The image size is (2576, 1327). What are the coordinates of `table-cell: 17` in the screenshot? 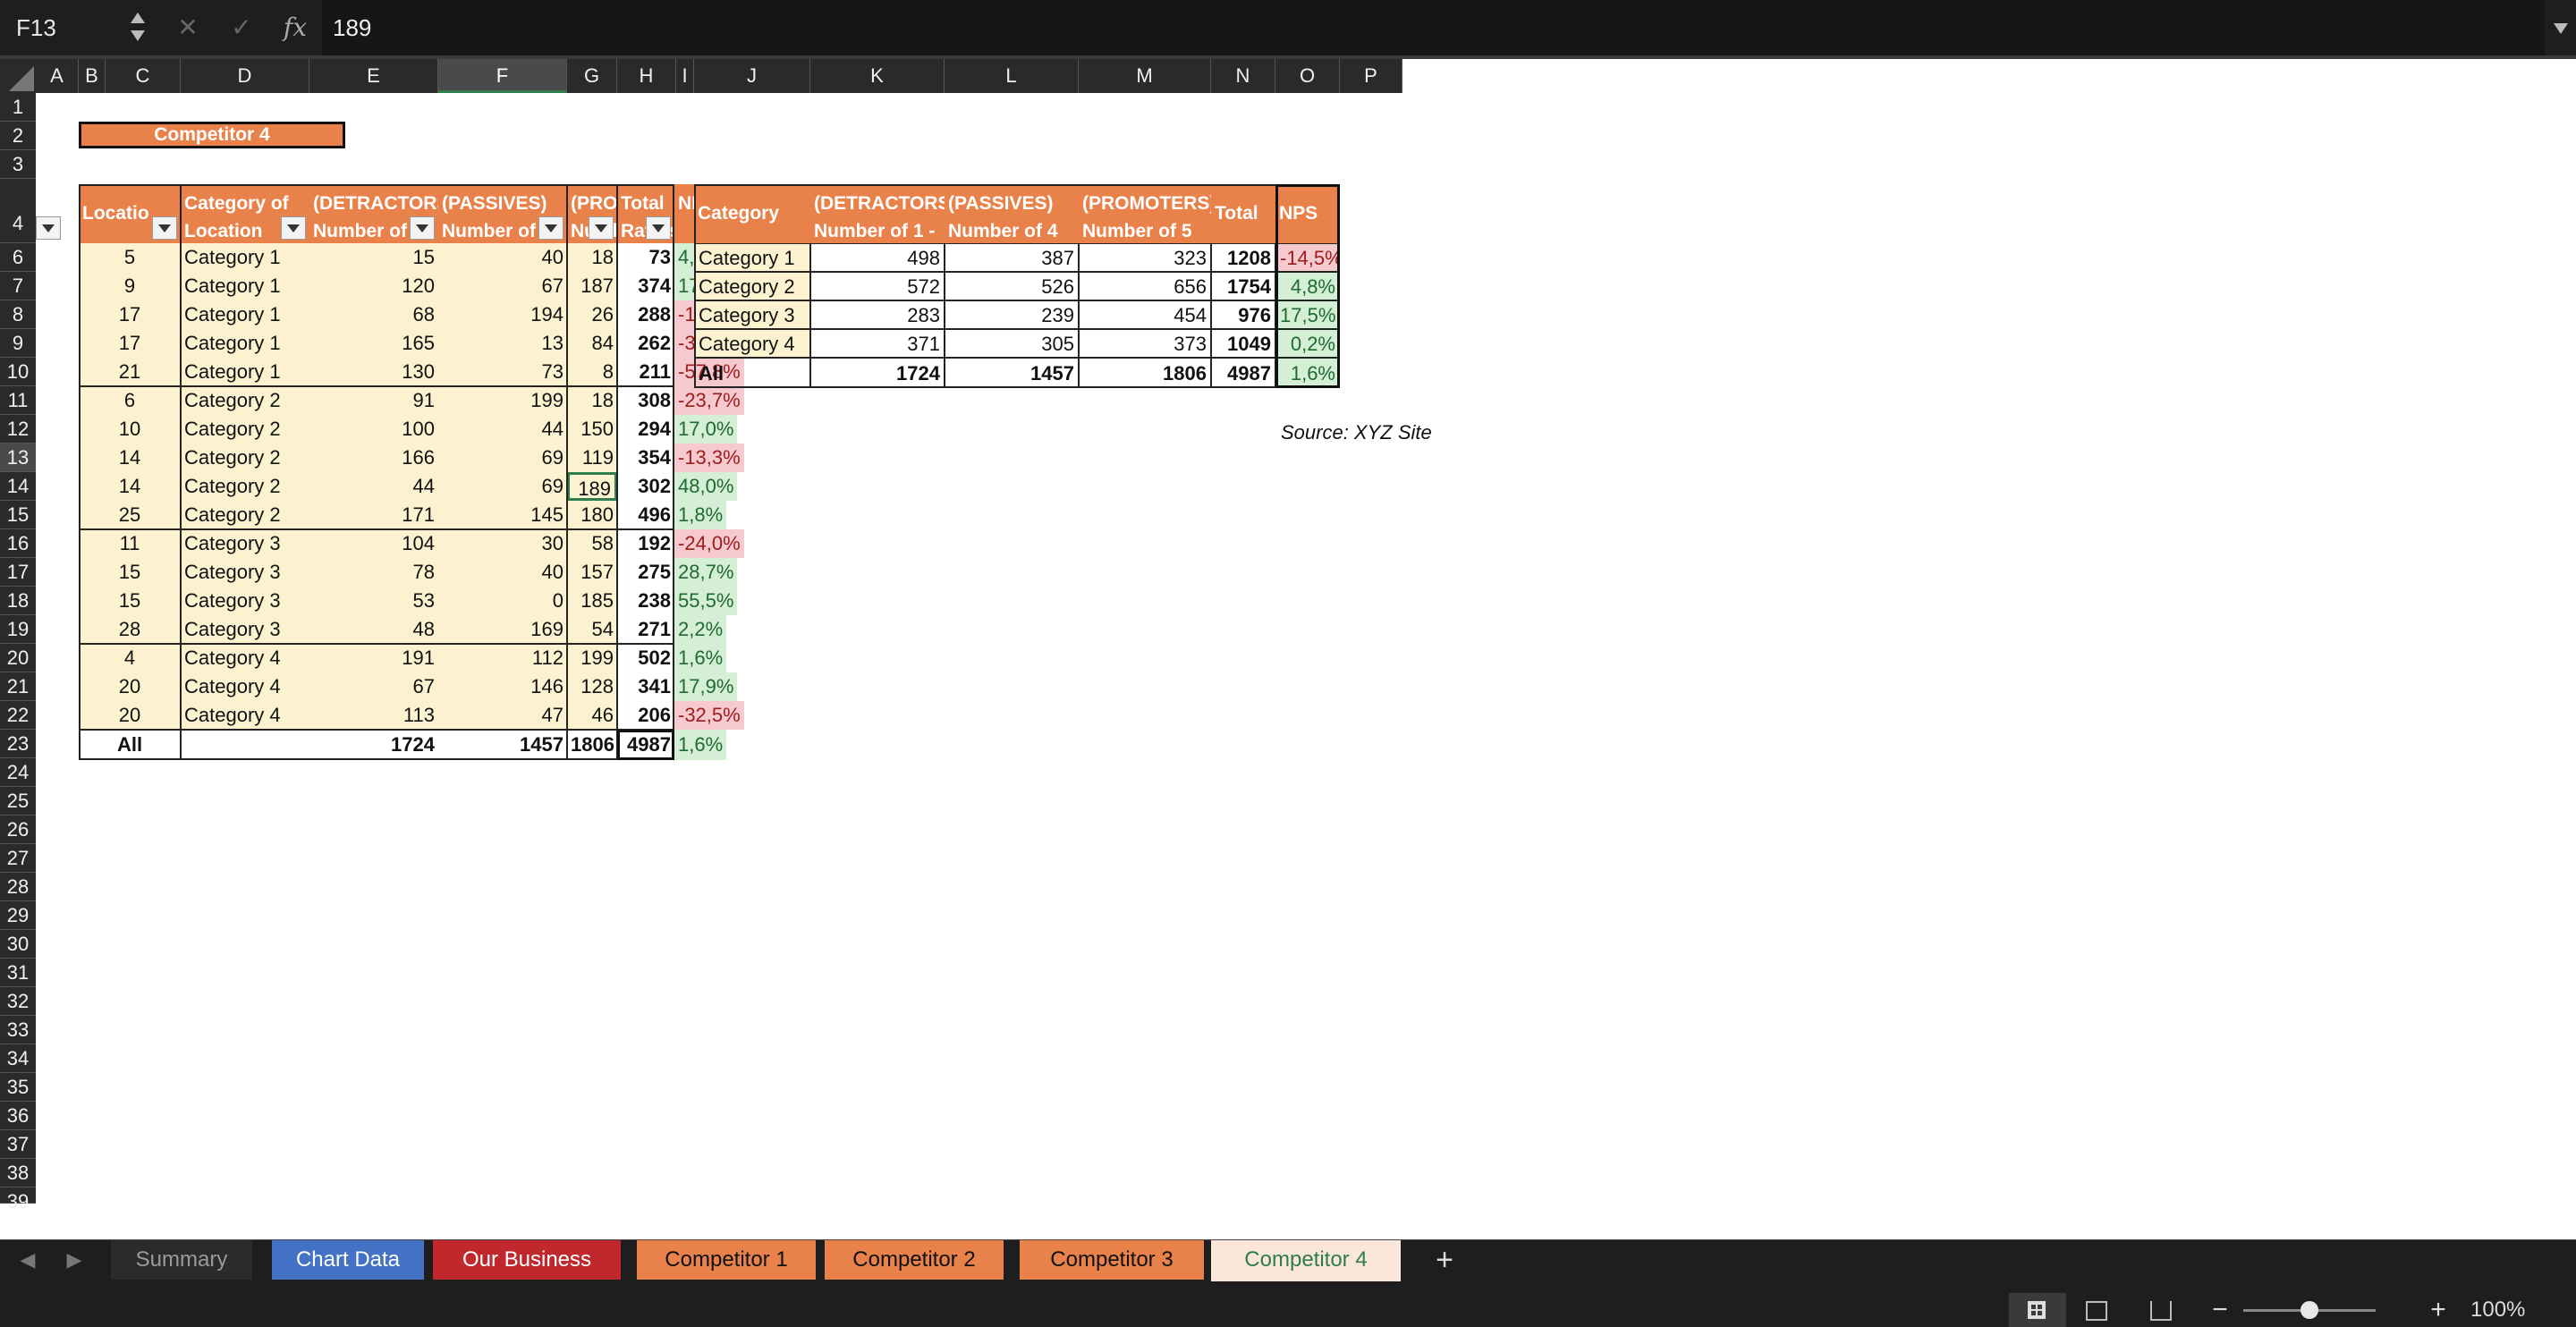 It's located at (130, 343).